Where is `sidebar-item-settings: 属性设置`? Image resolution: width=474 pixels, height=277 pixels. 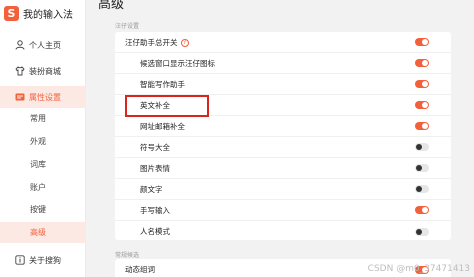 sidebar-item-settings: 属性设置 is located at coordinates (43, 97).